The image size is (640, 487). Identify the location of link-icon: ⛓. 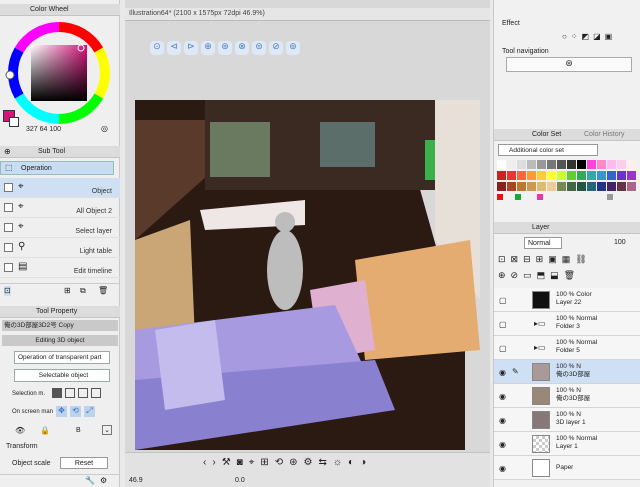
(580, 259).